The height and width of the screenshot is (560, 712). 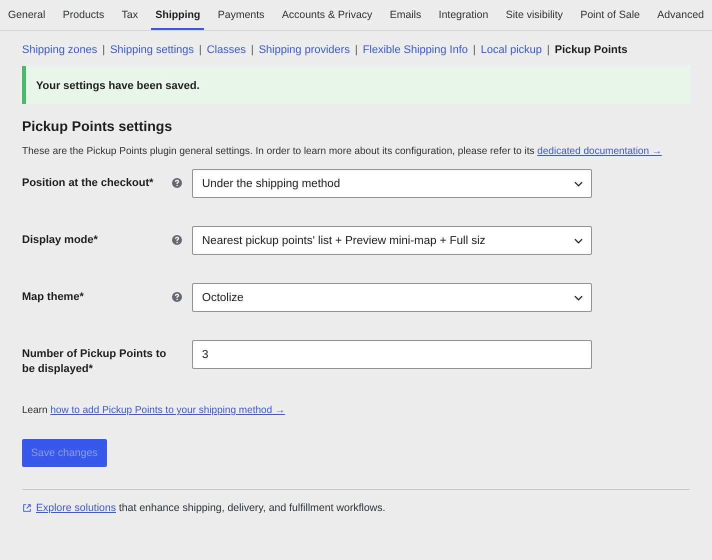 What do you see at coordinates (95, 362) in the screenshot?
I see `field-label: Number of Pickup Points to be displayed*` at bounding box center [95, 362].